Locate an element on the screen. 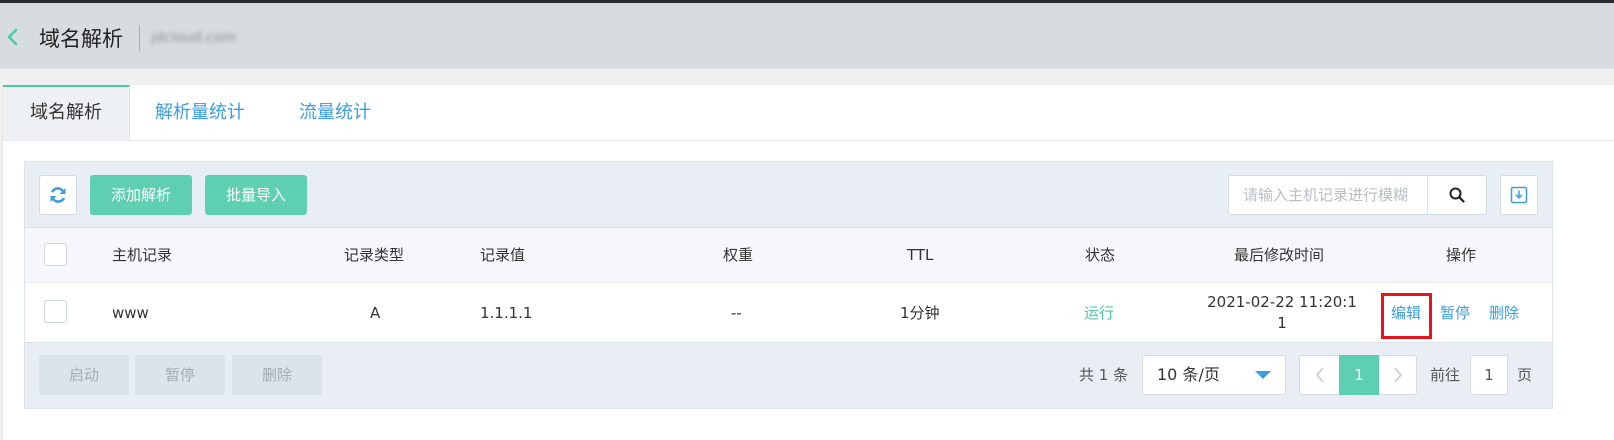 The height and width of the screenshot is (440, 1614). cell-modified-line2: 1 is located at coordinates (1282, 323).